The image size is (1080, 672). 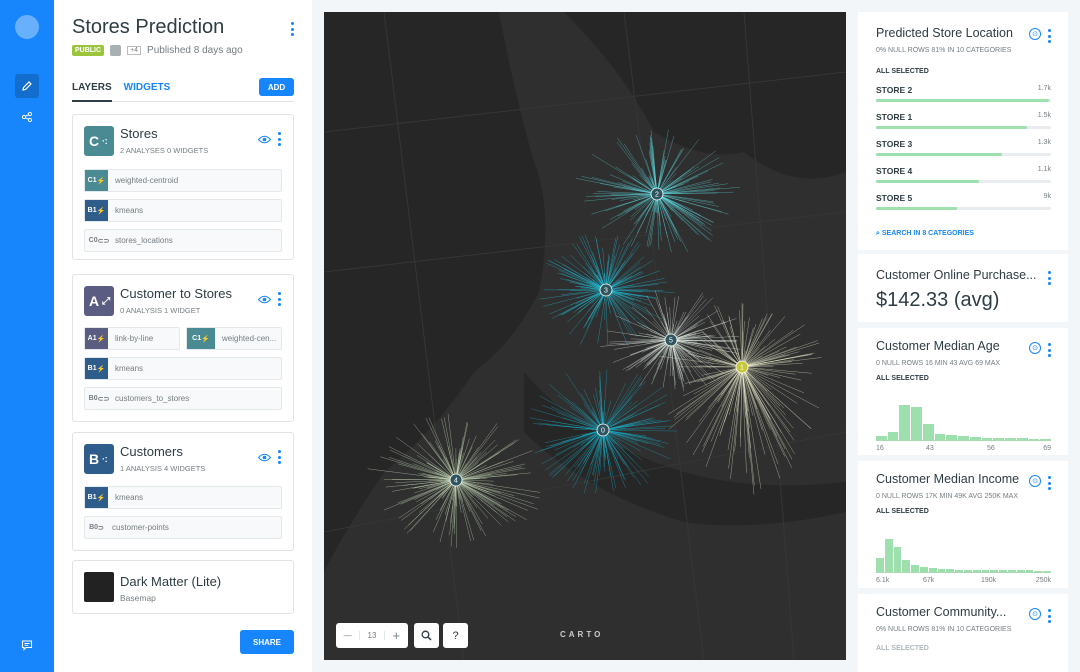 What do you see at coordinates (963, 120) in the screenshot?
I see `category-row: STORE 1 1.5k` at bounding box center [963, 120].